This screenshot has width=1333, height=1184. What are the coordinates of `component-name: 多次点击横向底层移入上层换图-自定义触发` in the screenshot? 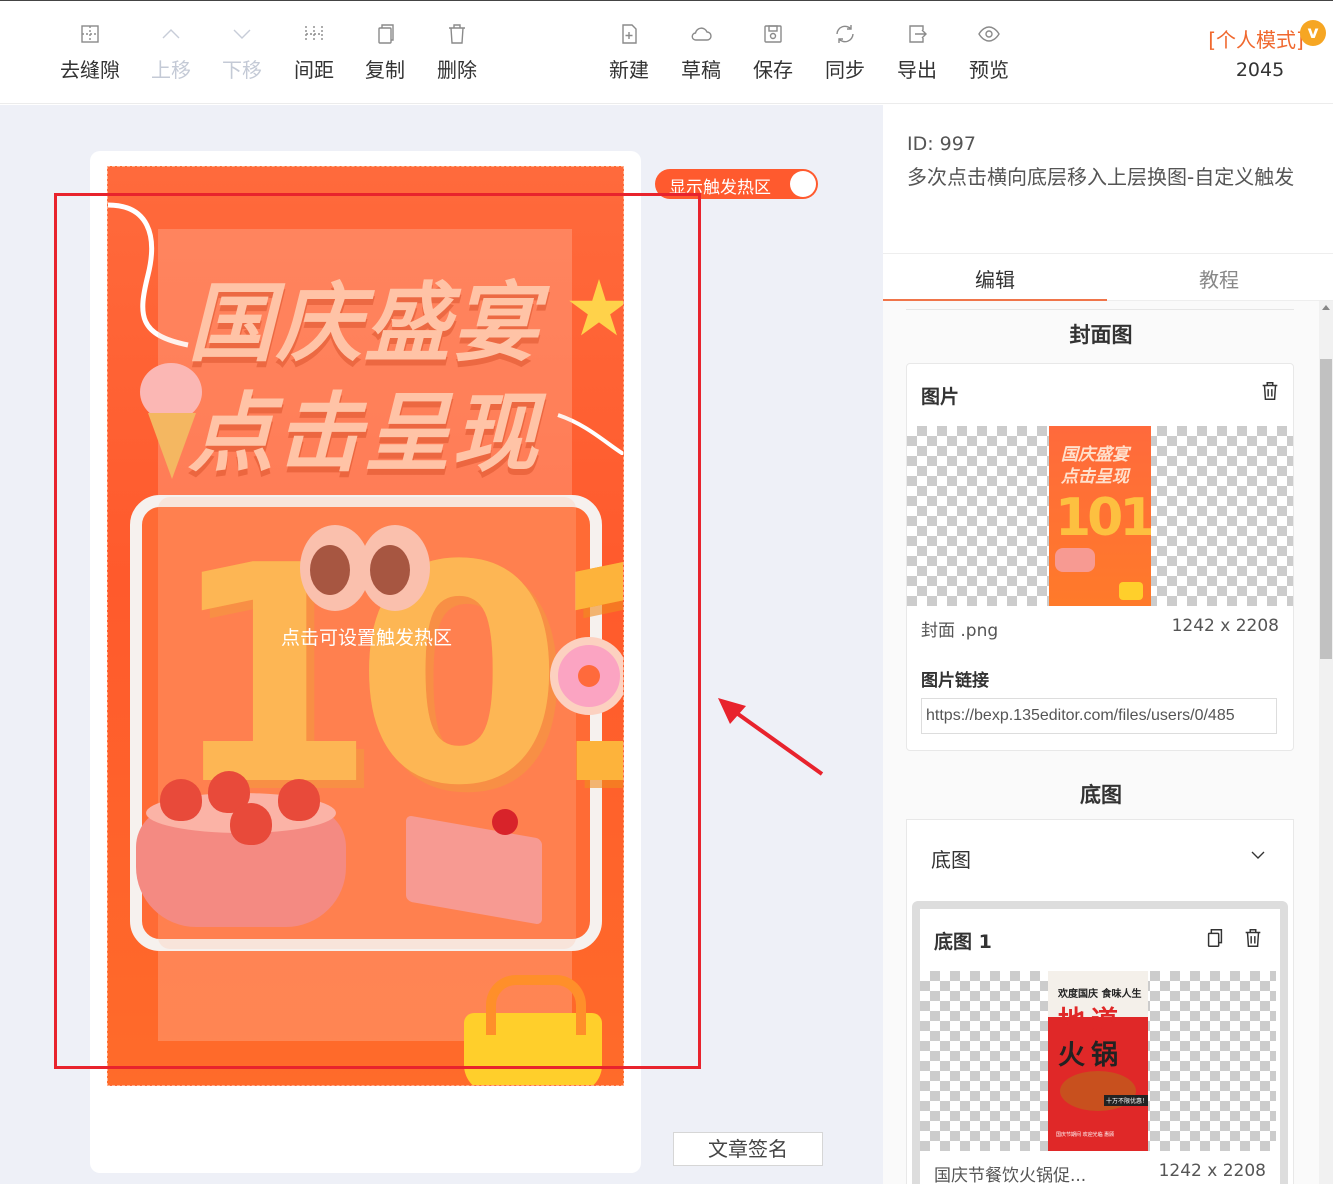 It's located at (1101, 177).